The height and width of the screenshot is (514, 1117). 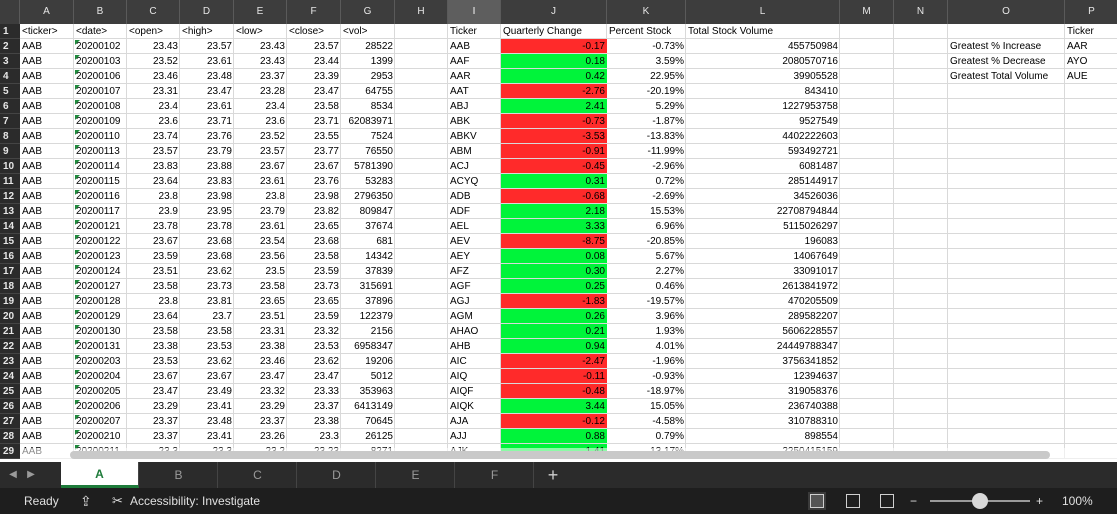 What do you see at coordinates (368, 421) in the screenshot?
I see `vol-cell: 70645` at bounding box center [368, 421].